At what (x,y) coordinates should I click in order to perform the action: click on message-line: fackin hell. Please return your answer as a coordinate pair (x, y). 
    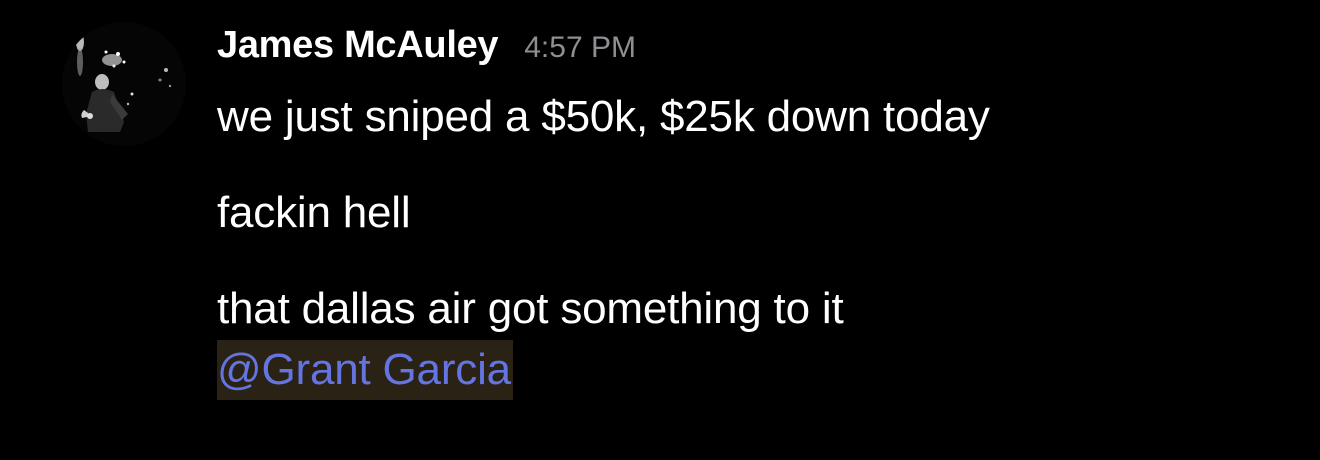
    Looking at the image, I should click on (314, 212).